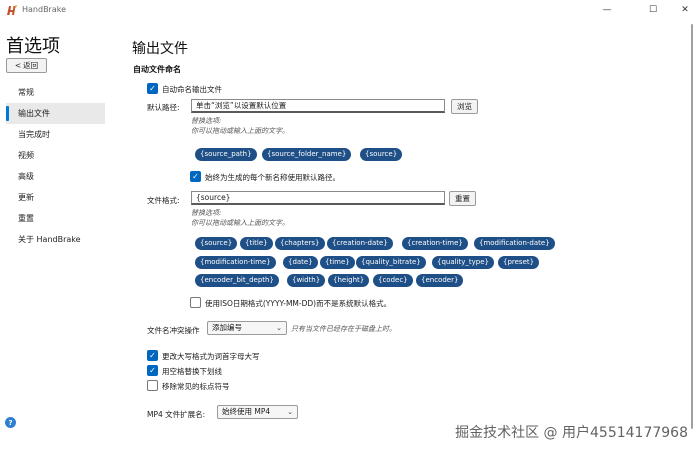 The image size is (700, 455). Describe the element at coordinates (337, 262) in the screenshot. I see `tag-time: {time}` at that location.